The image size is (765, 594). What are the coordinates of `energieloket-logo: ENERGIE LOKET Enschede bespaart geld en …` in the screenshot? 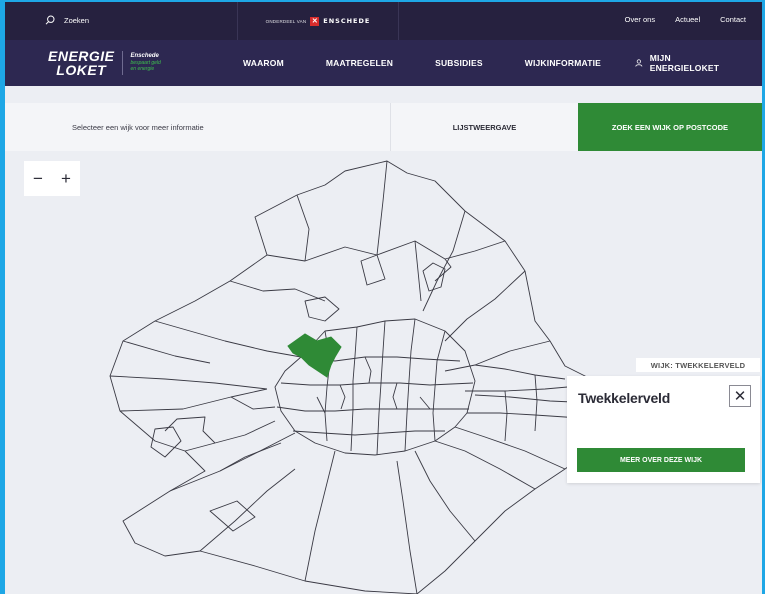 It's located at (104, 63).